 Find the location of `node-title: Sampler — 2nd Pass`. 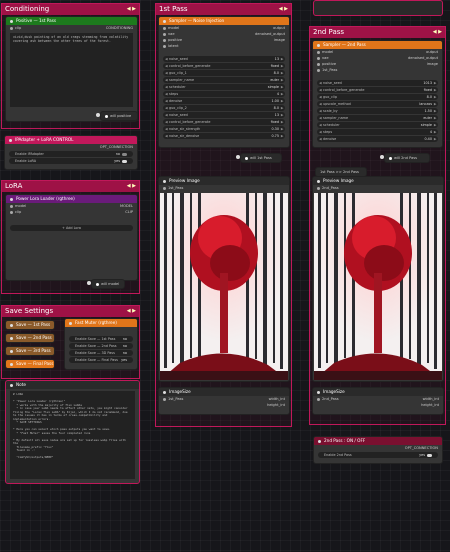

node-title: Sampler — 2nd Pass is located at coordinates (377, 45).